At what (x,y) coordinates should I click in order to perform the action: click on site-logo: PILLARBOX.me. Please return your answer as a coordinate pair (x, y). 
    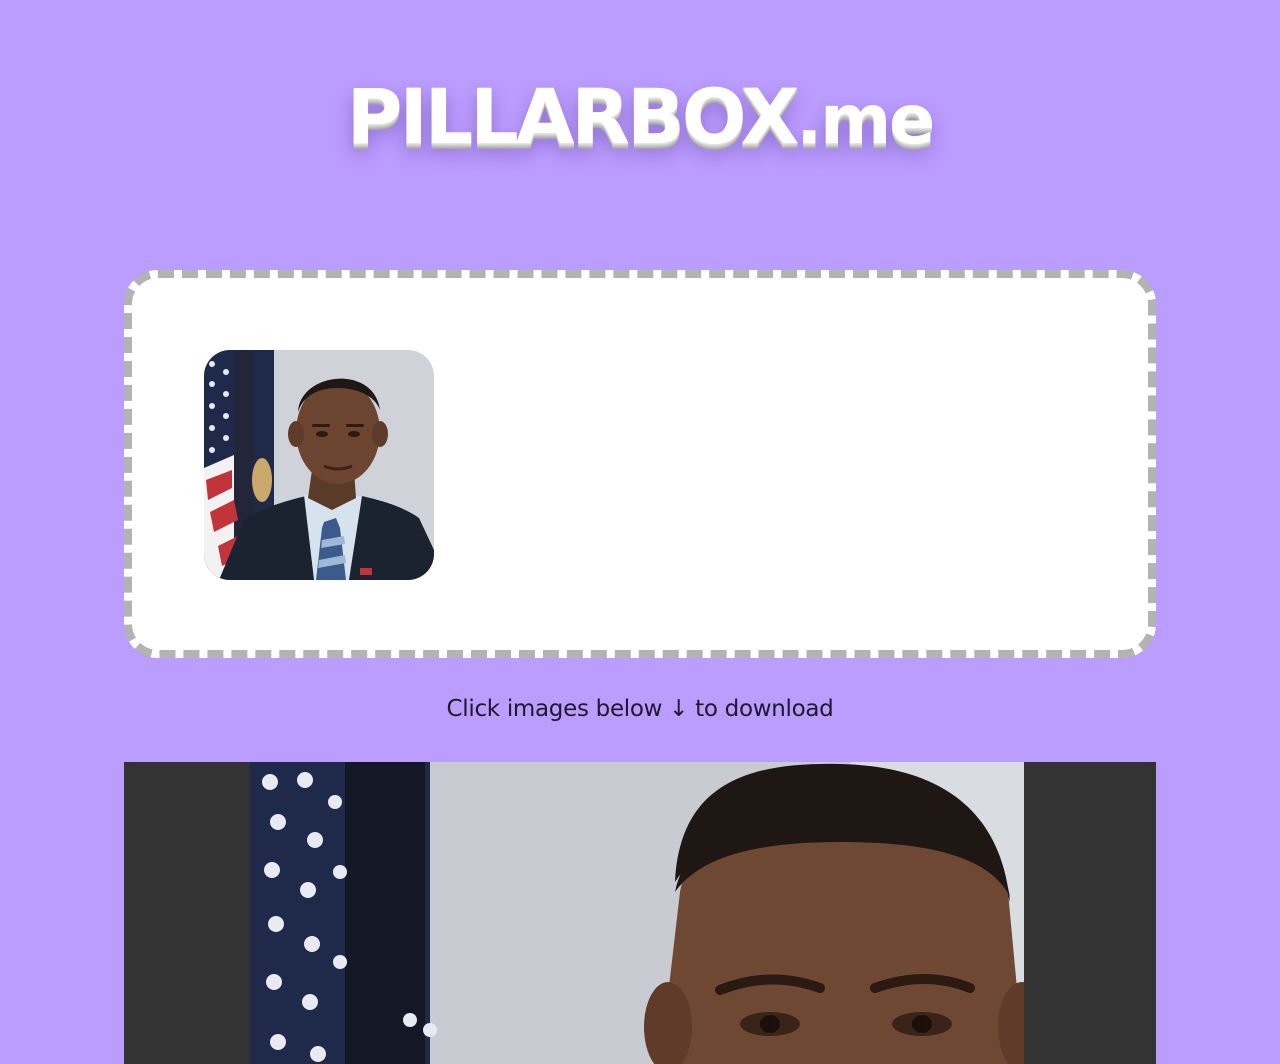
    Looking at the image, I should click on (640, 116).